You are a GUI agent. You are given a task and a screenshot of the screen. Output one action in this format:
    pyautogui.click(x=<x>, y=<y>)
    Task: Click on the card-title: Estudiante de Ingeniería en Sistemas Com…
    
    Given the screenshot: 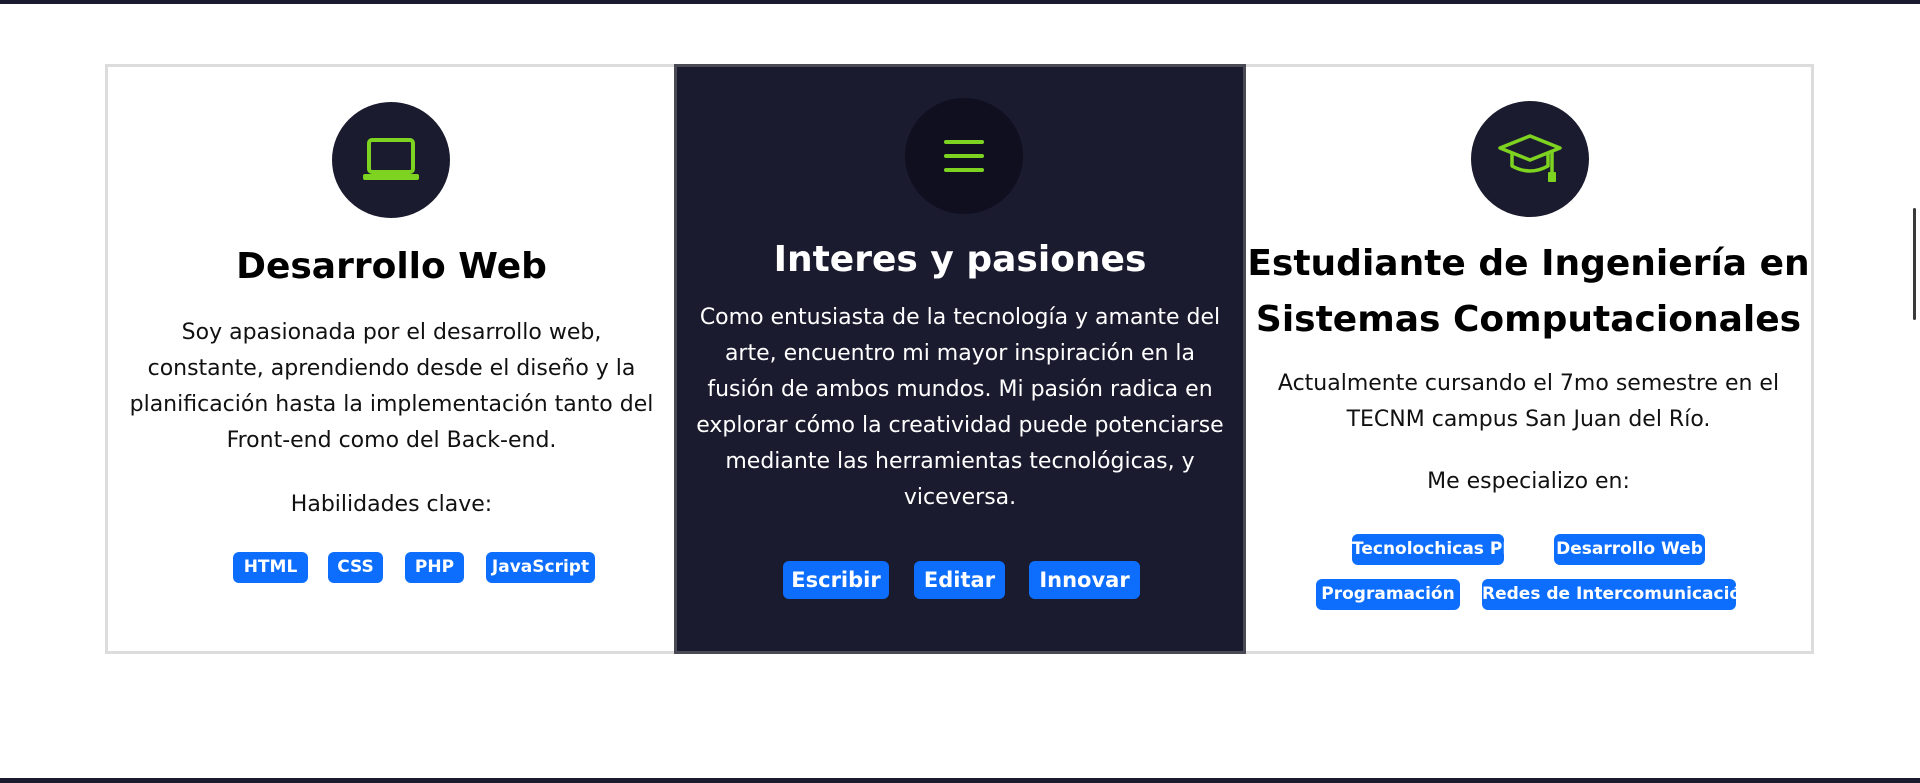 What is the action you would take?
    pyautogui.click(x=1528, y=292)
    